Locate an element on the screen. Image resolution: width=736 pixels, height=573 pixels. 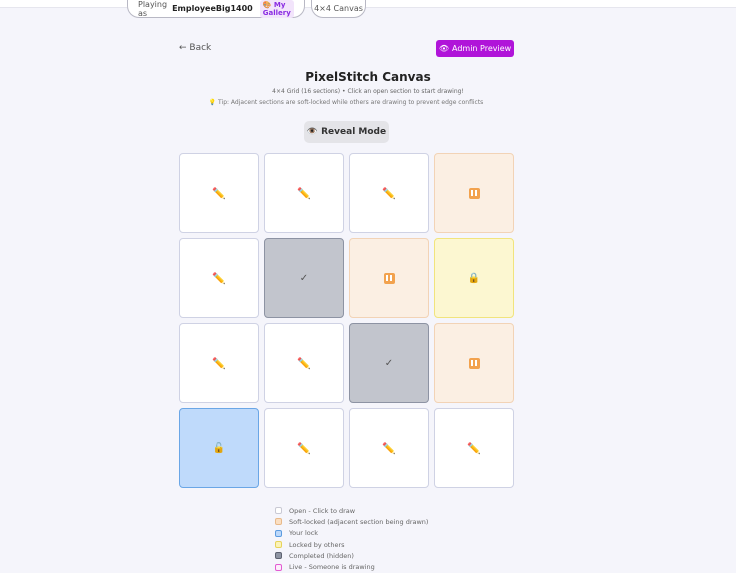
legend-item-open: Open - Click to draw is located at coordinates (351, 510).